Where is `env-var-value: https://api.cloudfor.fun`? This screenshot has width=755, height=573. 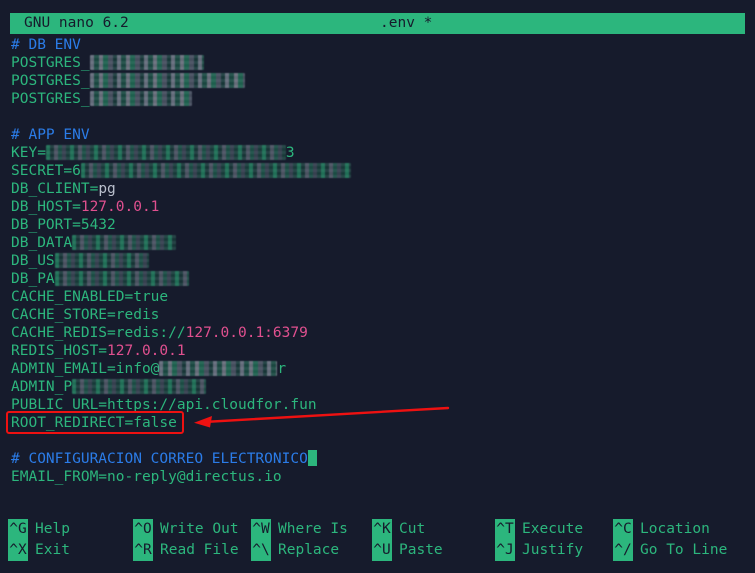
env-var-value: https://api.cloudfor.fun is located at coordinates (212, 405).